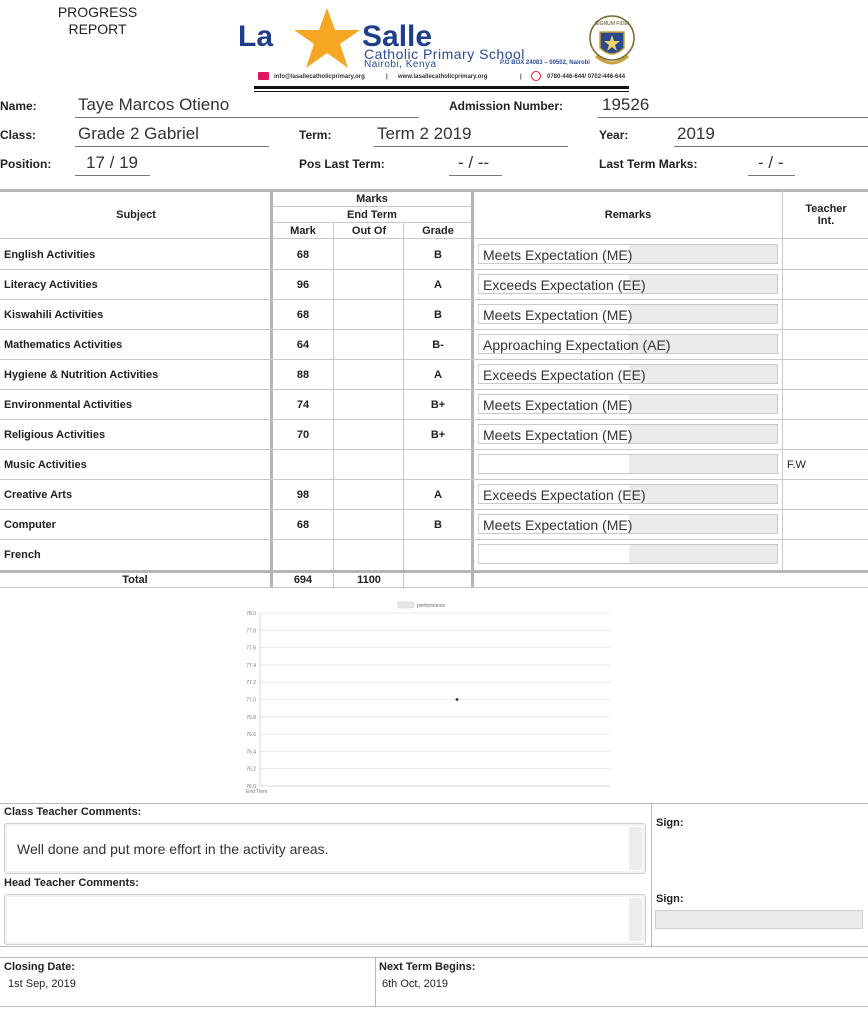 The height and width of the screenshot is (1009, 868). Describe the element at coordinates (434, 803) in the screenshot. I see `comments-top-border` at that location.